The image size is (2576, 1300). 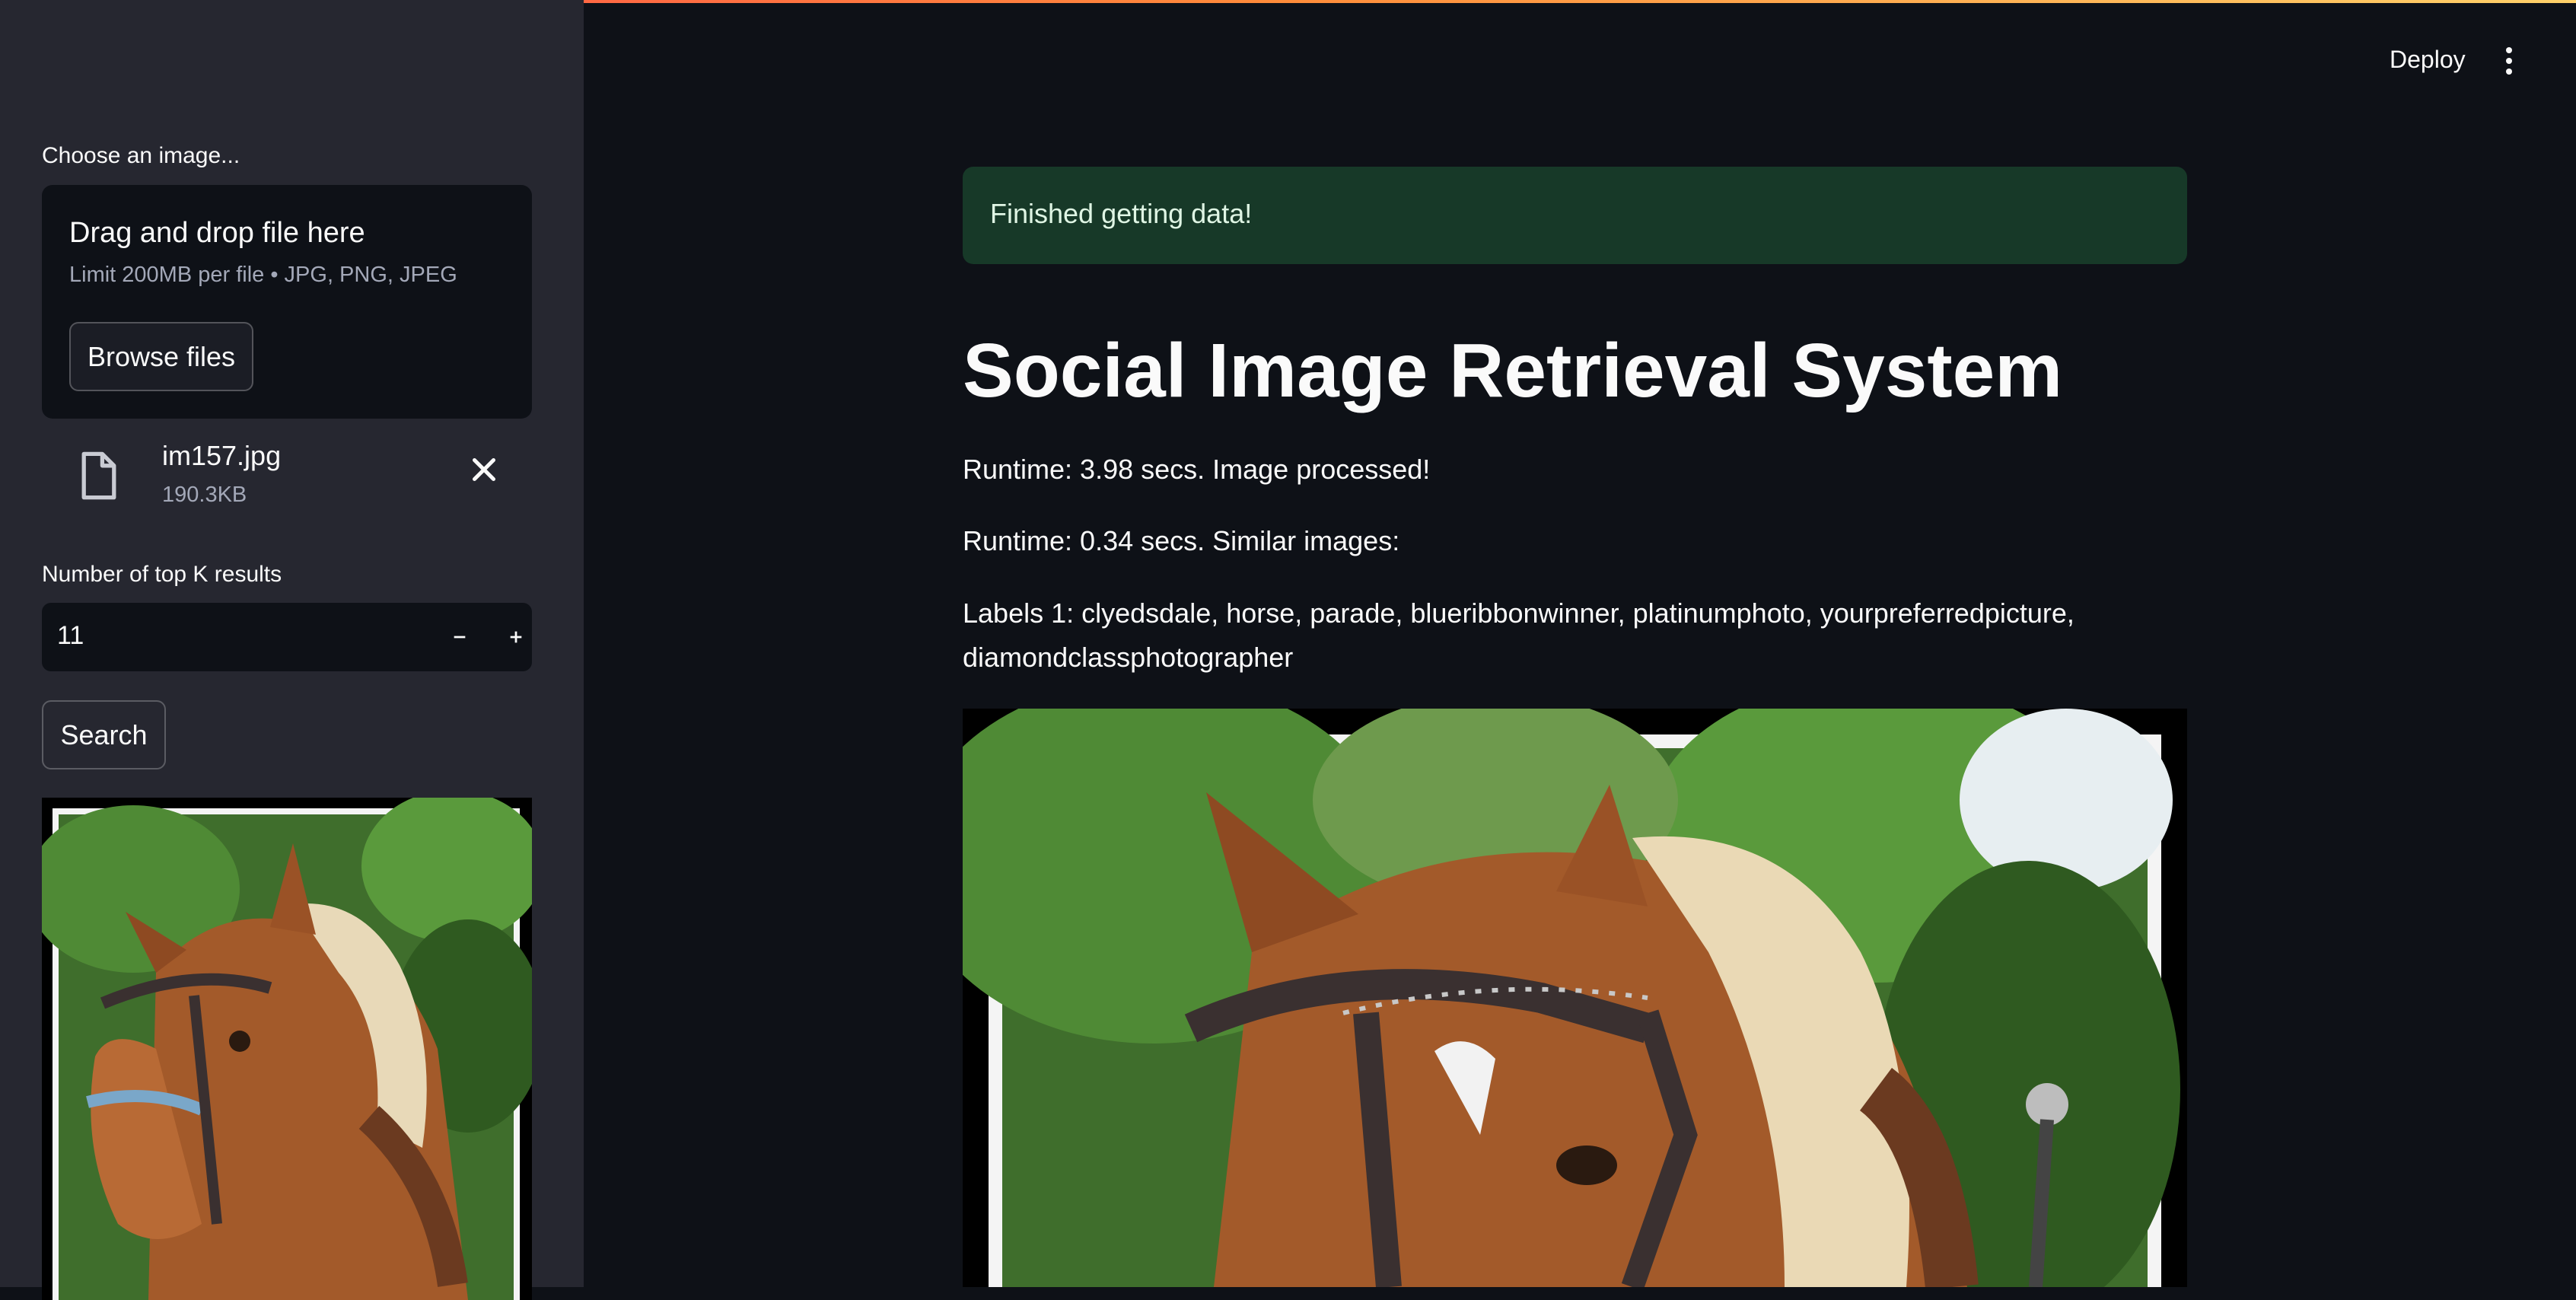 I want to click on file-name: im157.jpg, so click(x=222, y=455).